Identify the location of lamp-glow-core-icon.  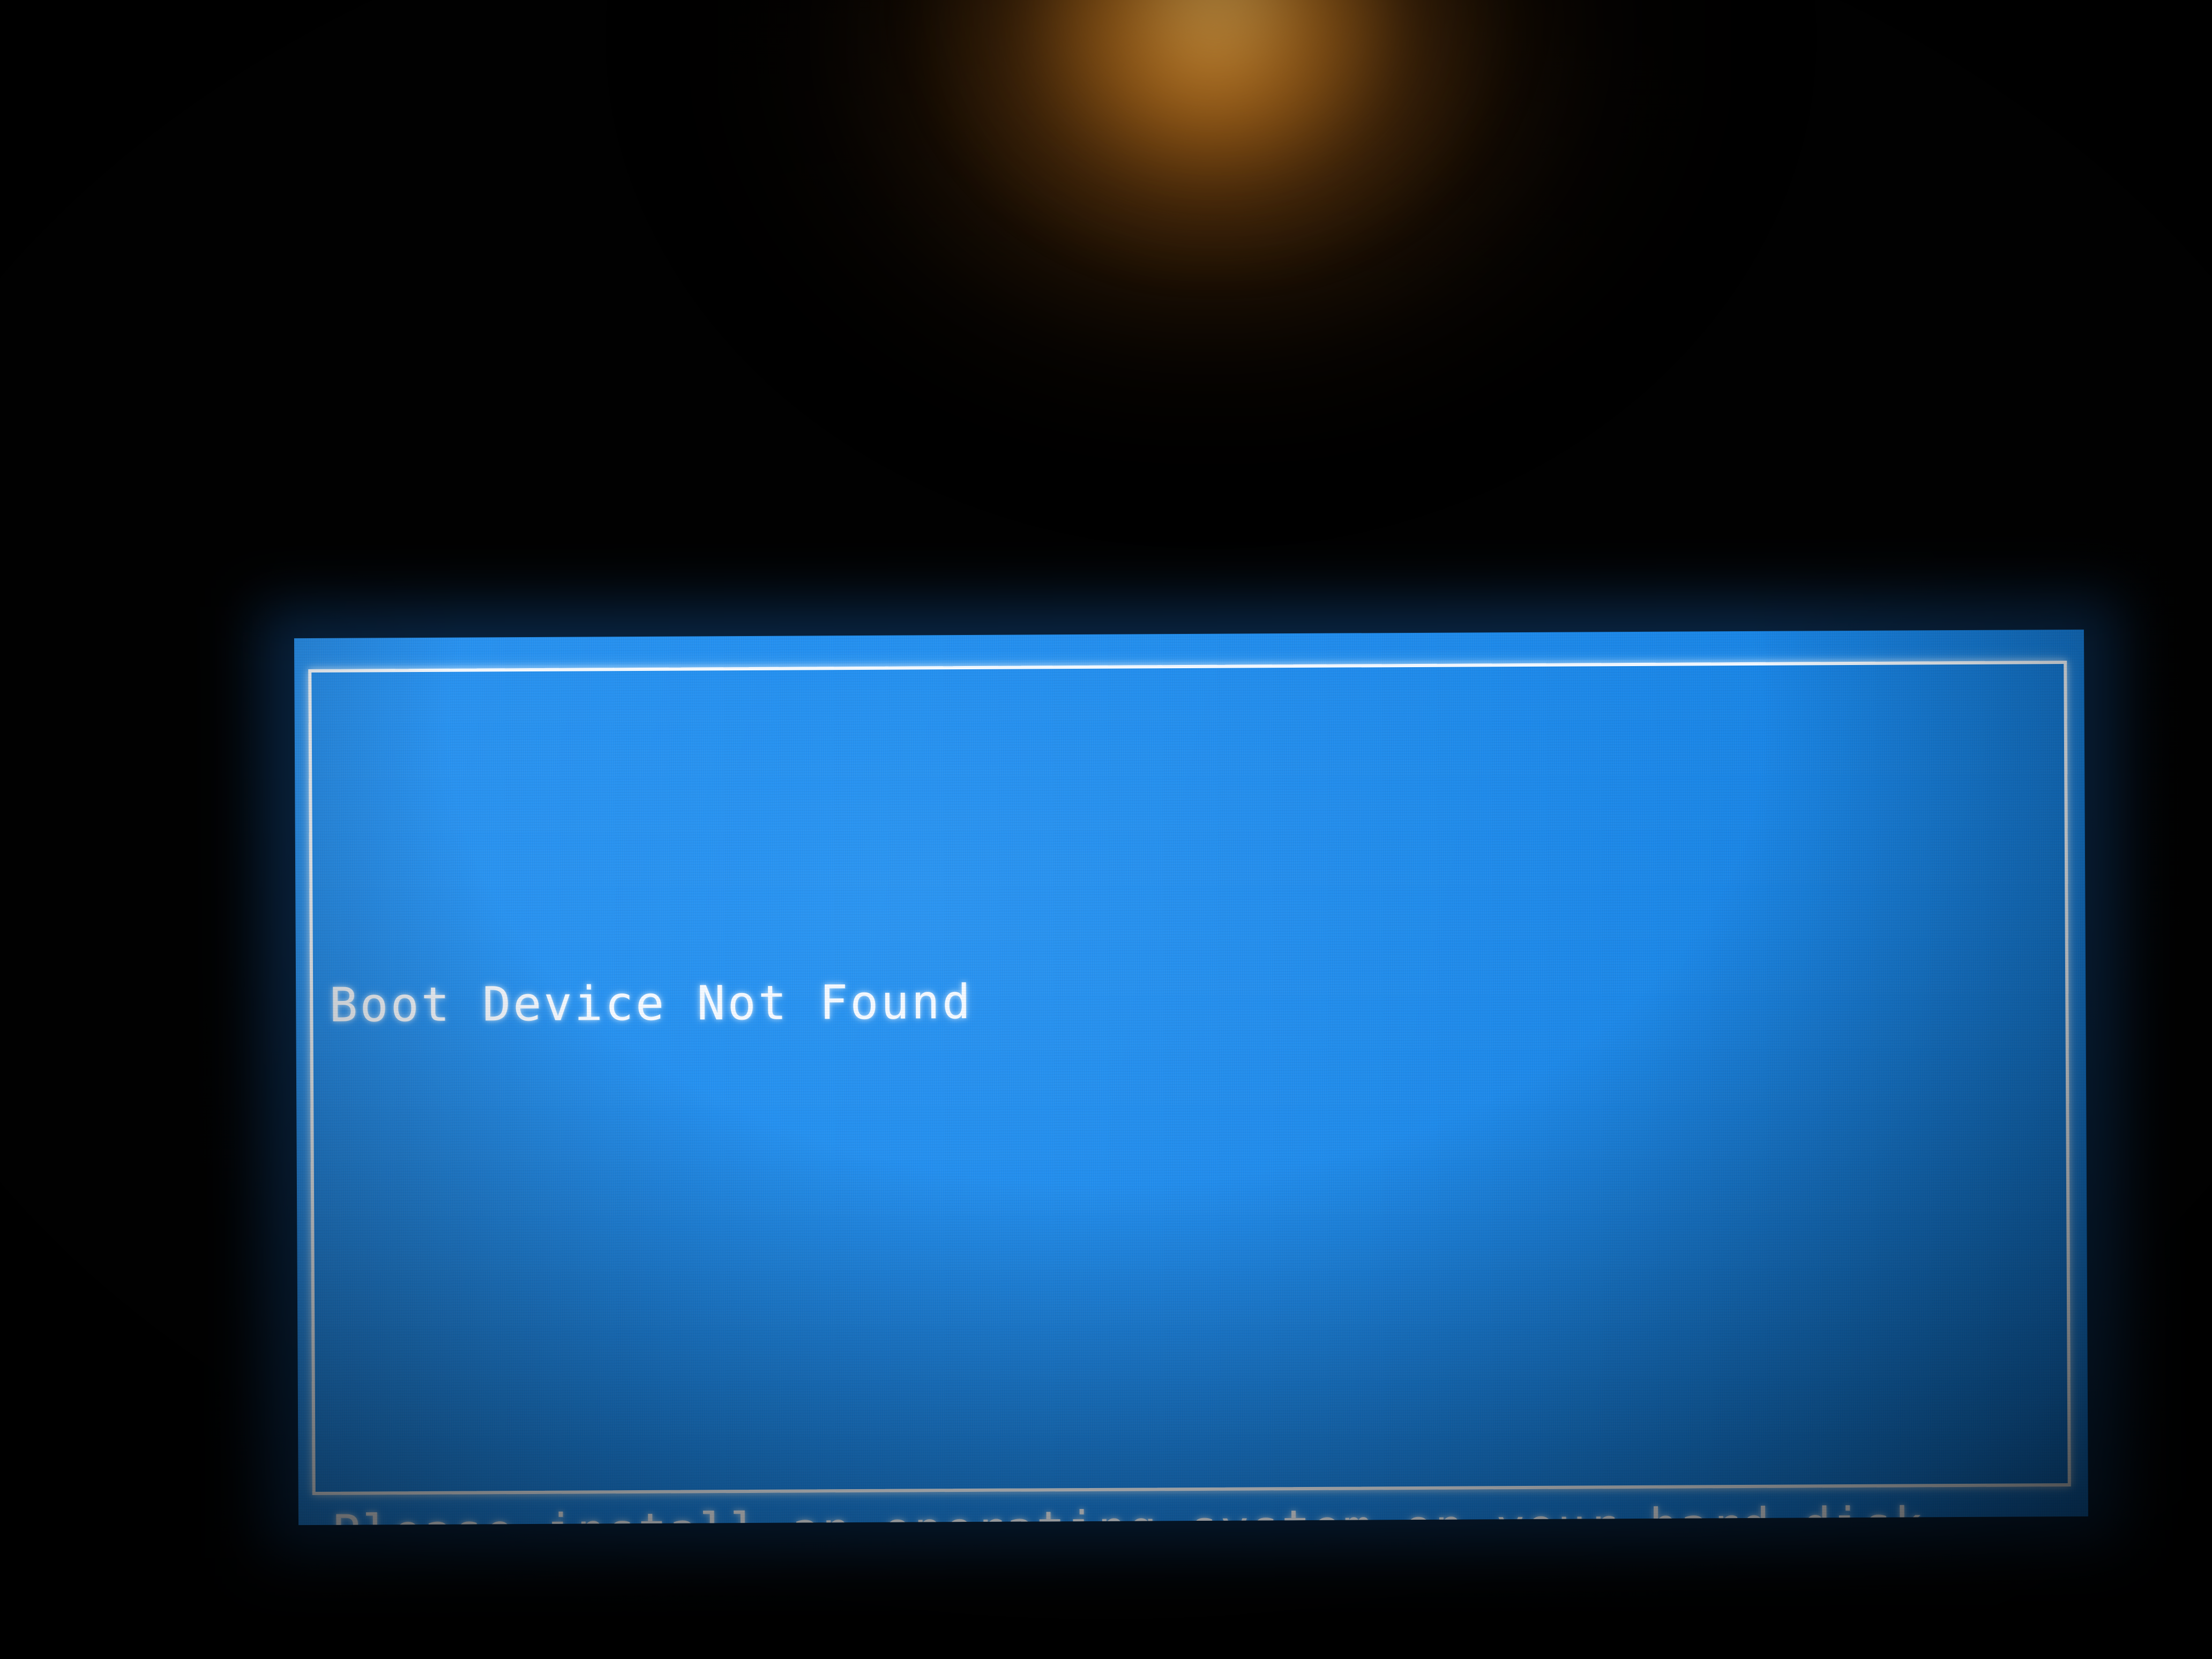
(1219, 131).